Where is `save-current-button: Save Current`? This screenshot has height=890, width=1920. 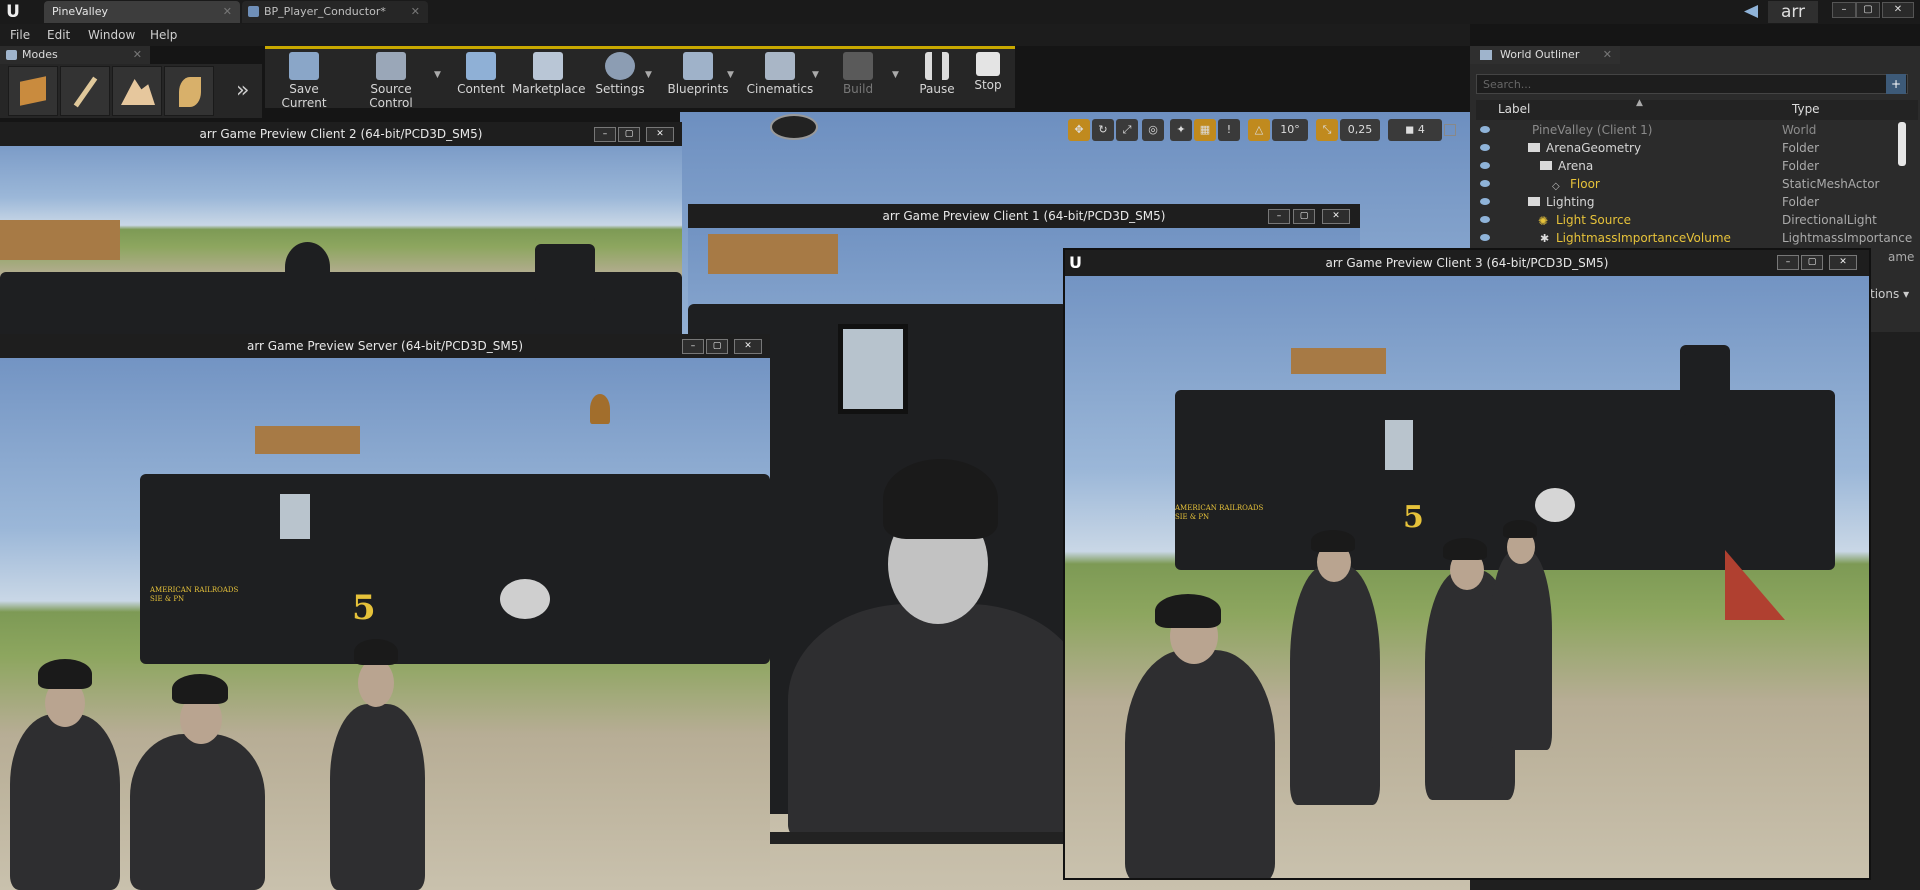
save-current-button: Save Current is located at coordinates (304, 81).